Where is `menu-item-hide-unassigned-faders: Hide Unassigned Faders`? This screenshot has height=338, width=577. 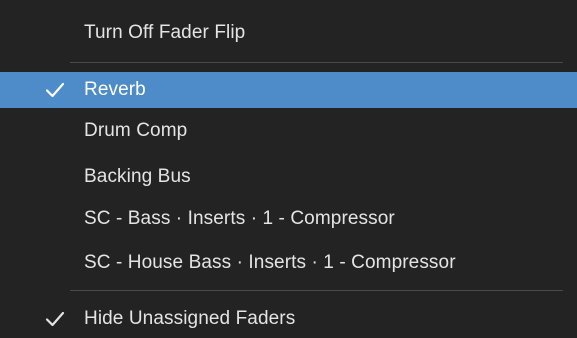
menu-item-hide-unassigned-faders: Hide Unassigned Faders is located at coordinates (288, 319).